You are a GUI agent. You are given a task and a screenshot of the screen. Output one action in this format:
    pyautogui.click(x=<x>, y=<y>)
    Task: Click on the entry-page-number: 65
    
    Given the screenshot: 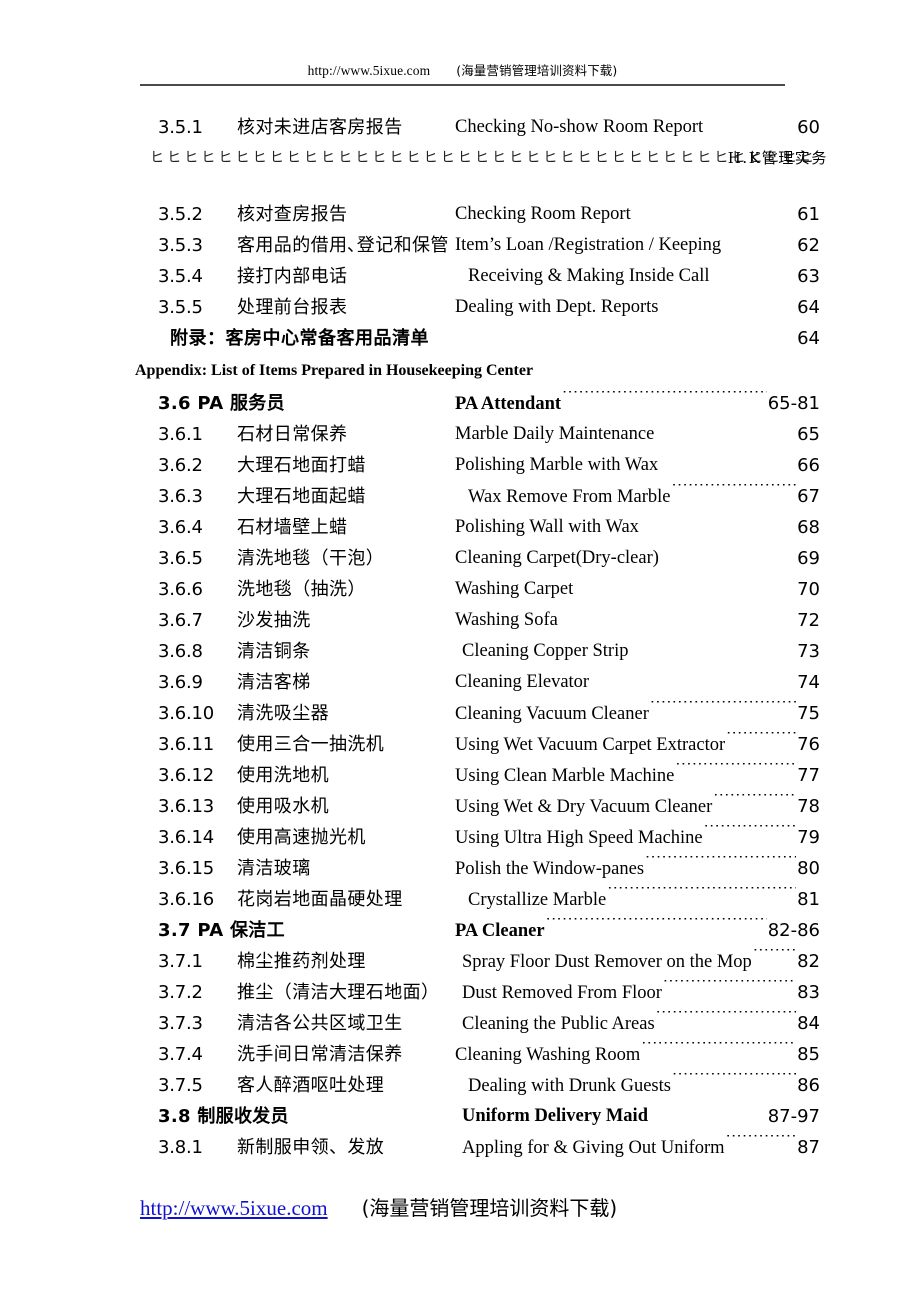 What is the action you would take?
    pyautogui.click(x=808, y=434)
    